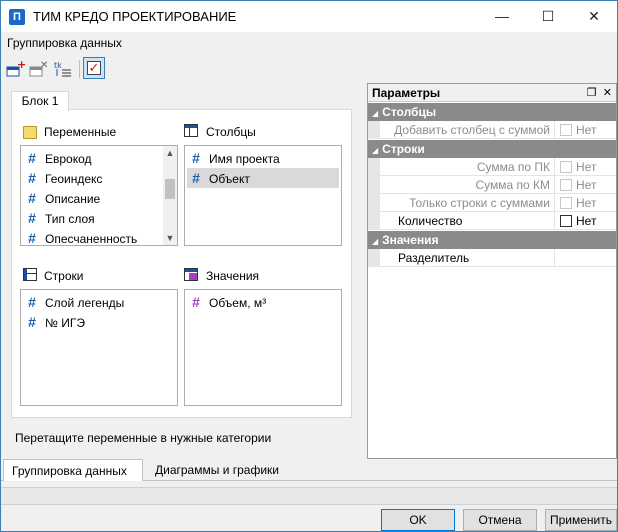 The height and width of the screenshot is (532, 618). I want to click on minimize-button: —, so click(502, 16).